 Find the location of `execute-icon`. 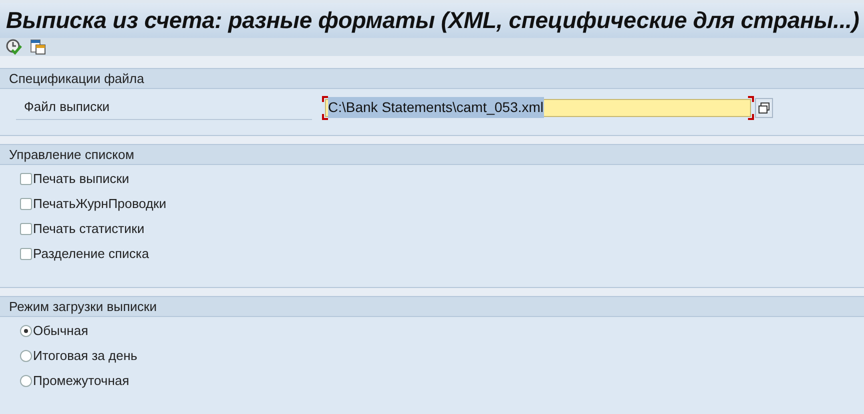

execute-icon is located at coordinates (14, 47).